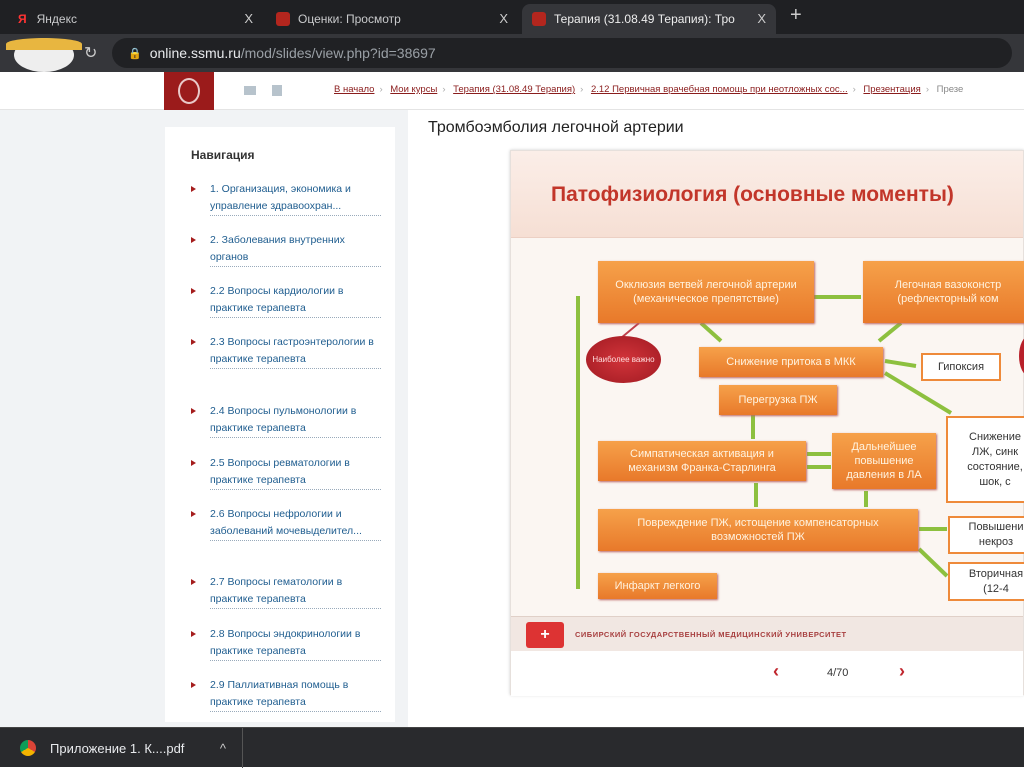 This screenshot has width=1024, height=768. Describe the element at coordinates (117, 748) in the screenshot. I see `download-filename: Приложение 1. К....pdf` at that location.